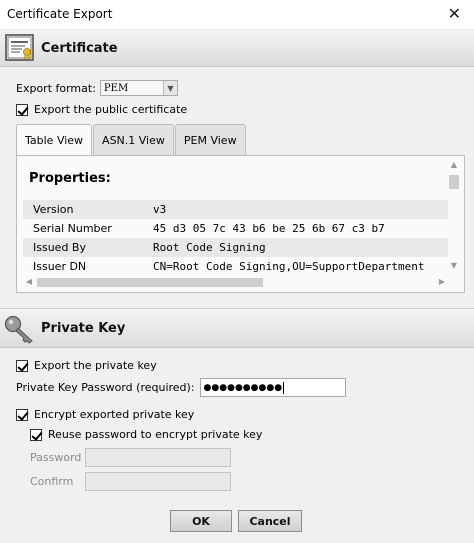  I want to click on property-value: v3, so click(160, 209).